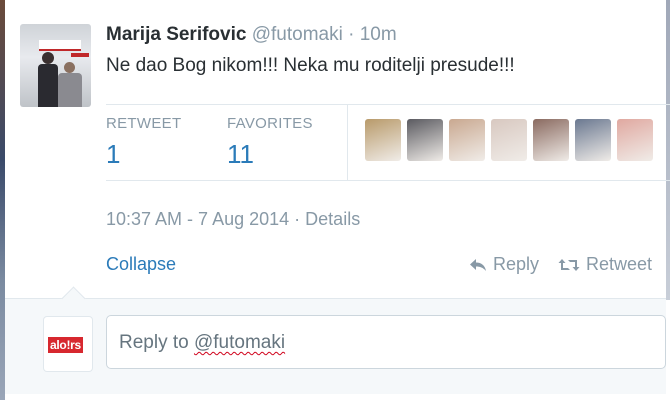 This screenshot has height=400, width=670. I want to click on alo-rs-logo: alo!rs, so click(65, 345).